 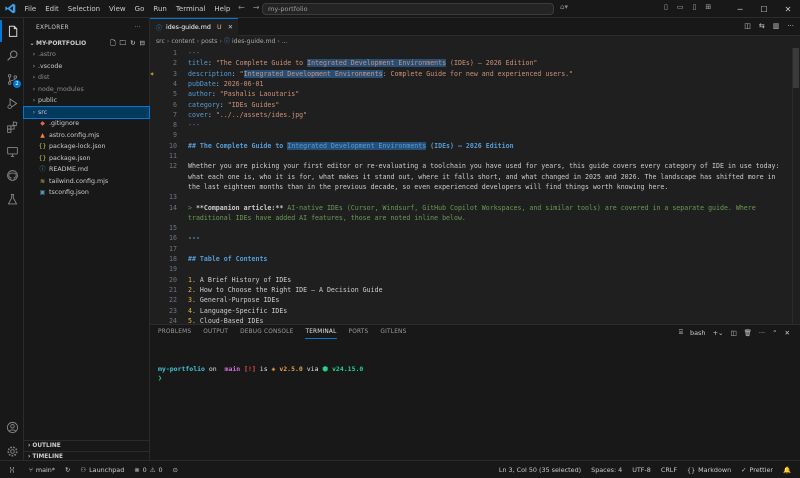 What do you see at coordinates (30, 9) in the screenshot?
I see `menu-file: File` at bounding box center [30, 9].